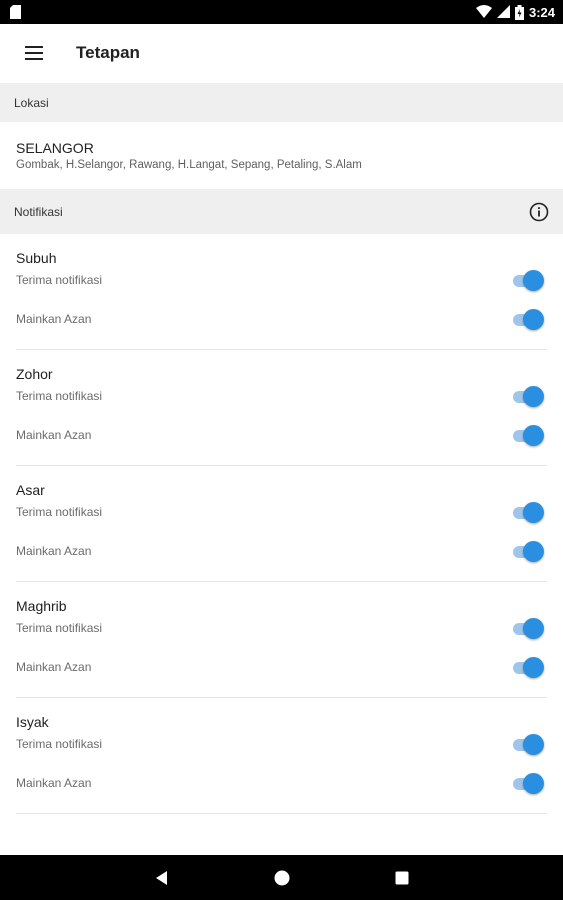 Image resolution: width=563 pixels, height=900 pixels. I want to click on status-time: 3:24, so click(541, 12).